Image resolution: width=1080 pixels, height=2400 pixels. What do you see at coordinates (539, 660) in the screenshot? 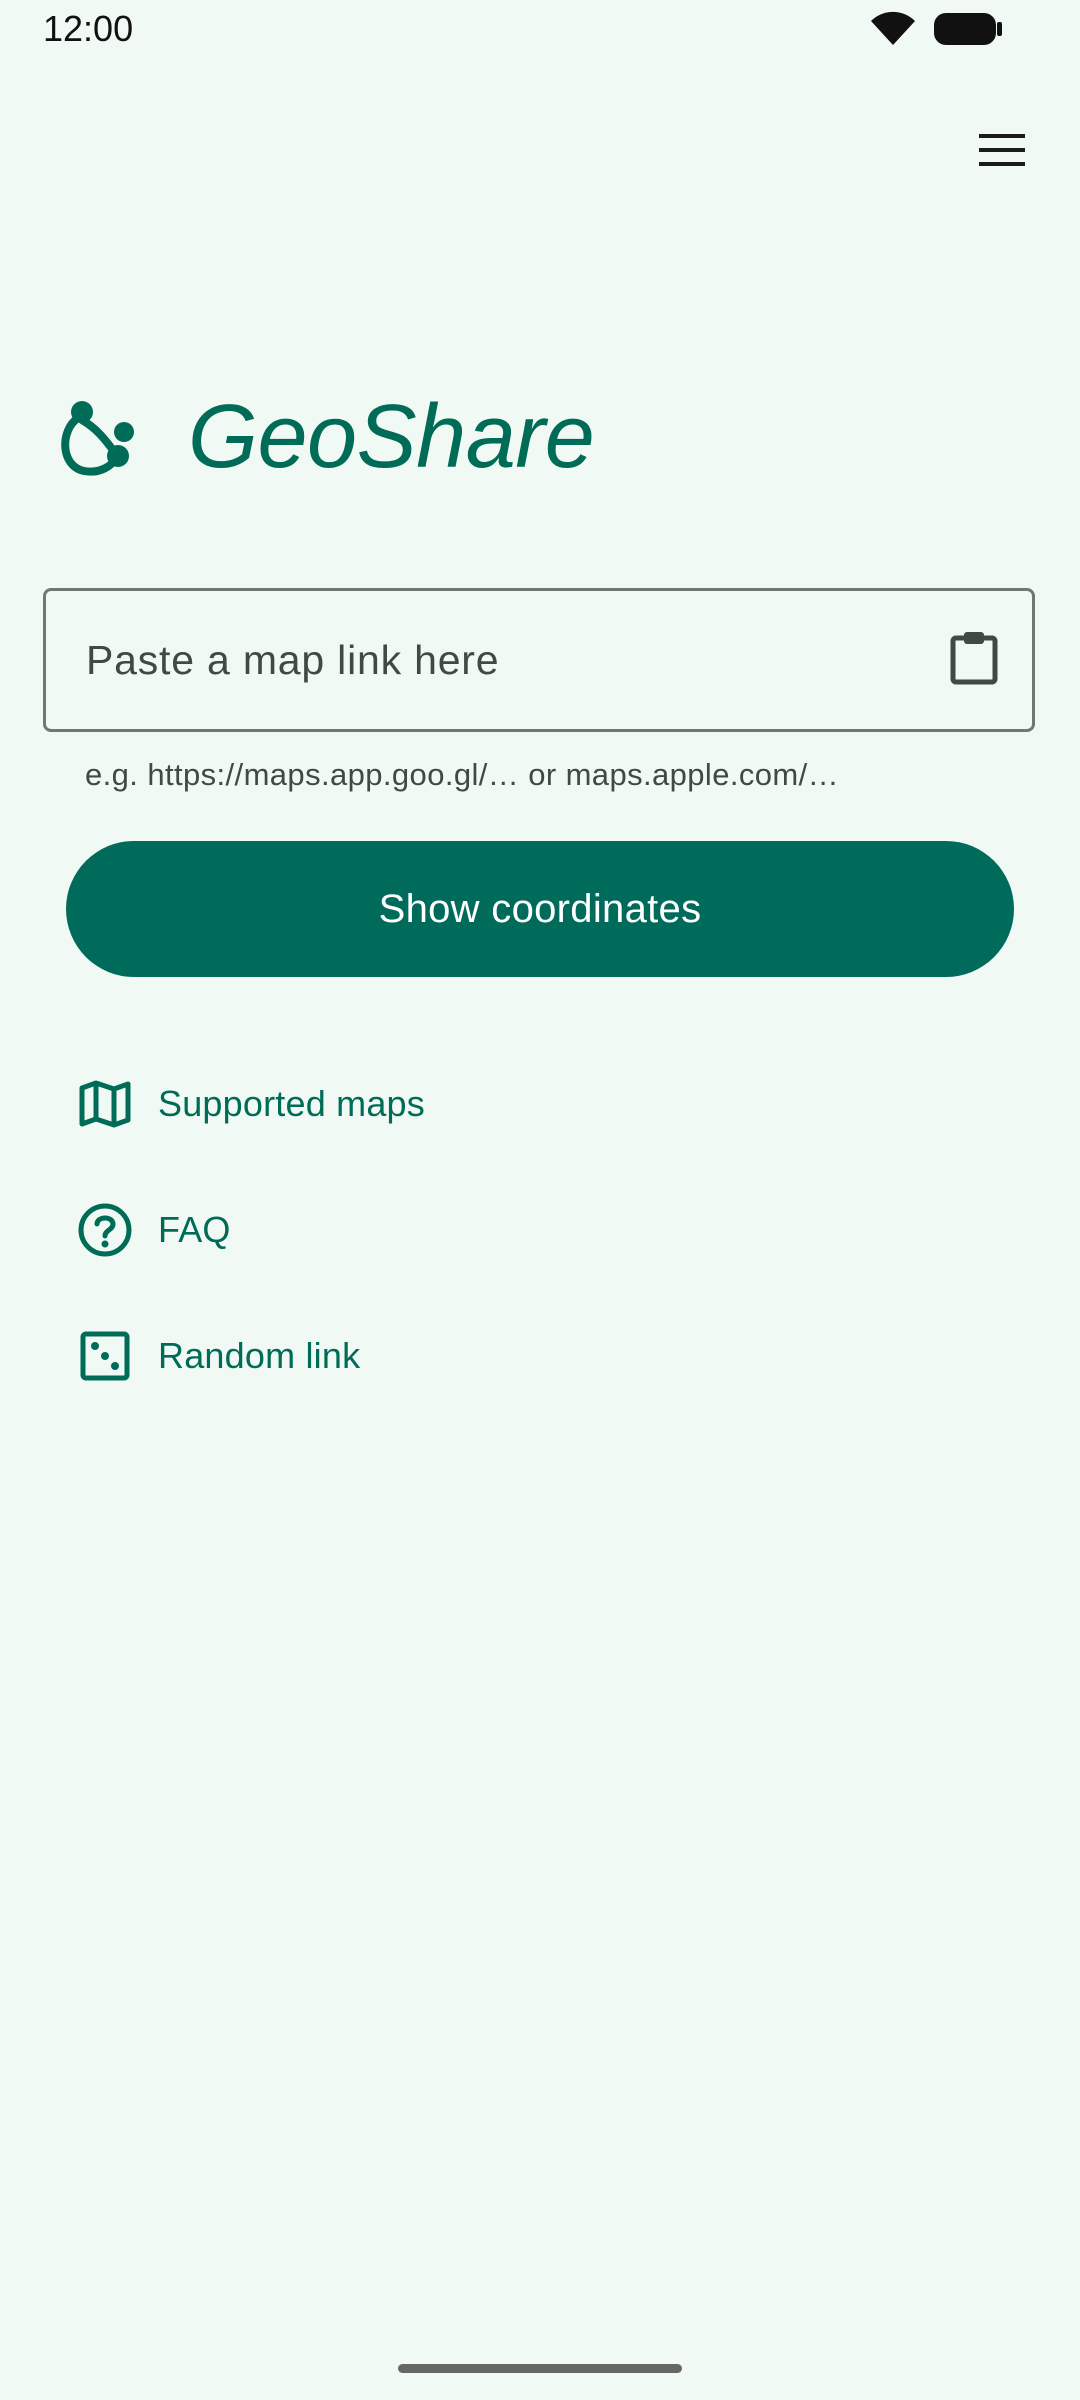
I see `map-link-input: Paste a map link here` at bounding box center [539, 660].